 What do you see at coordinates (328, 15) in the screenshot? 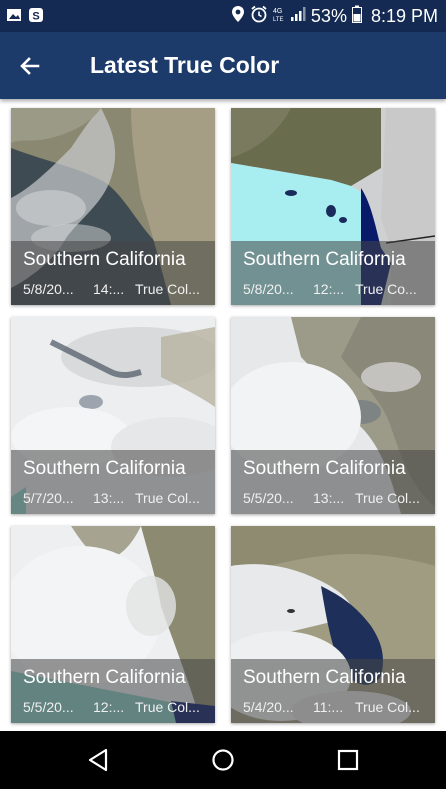
I see `battery-percent: 53%` at bounding box center [328, 15].